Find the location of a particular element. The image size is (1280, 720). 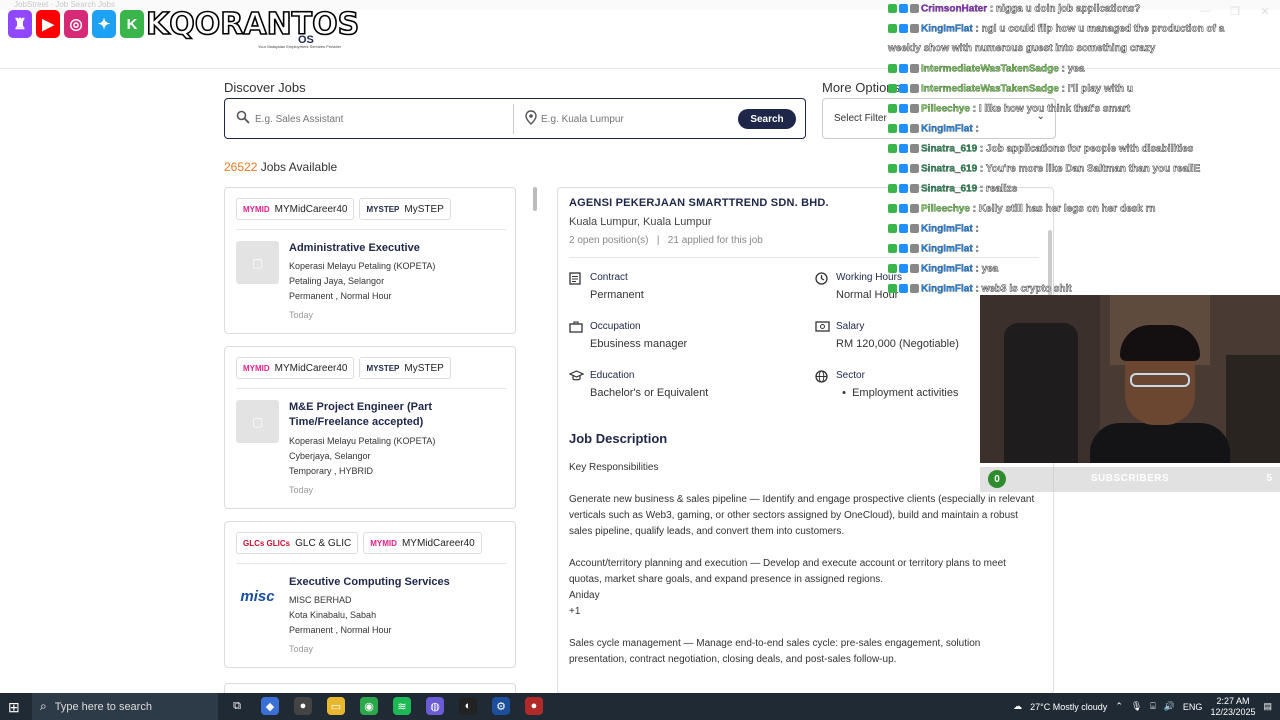

graduation-cap-icon is located at coordinates (576, 377).